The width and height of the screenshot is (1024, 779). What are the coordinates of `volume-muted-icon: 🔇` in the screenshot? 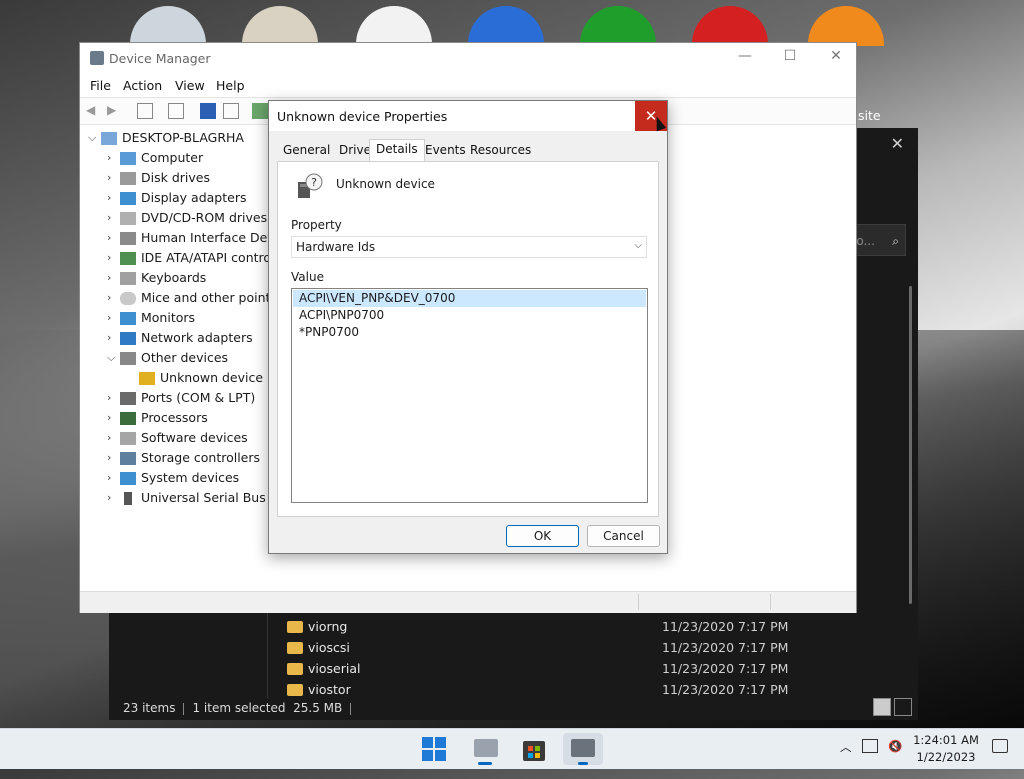 It's located at (895, 759).